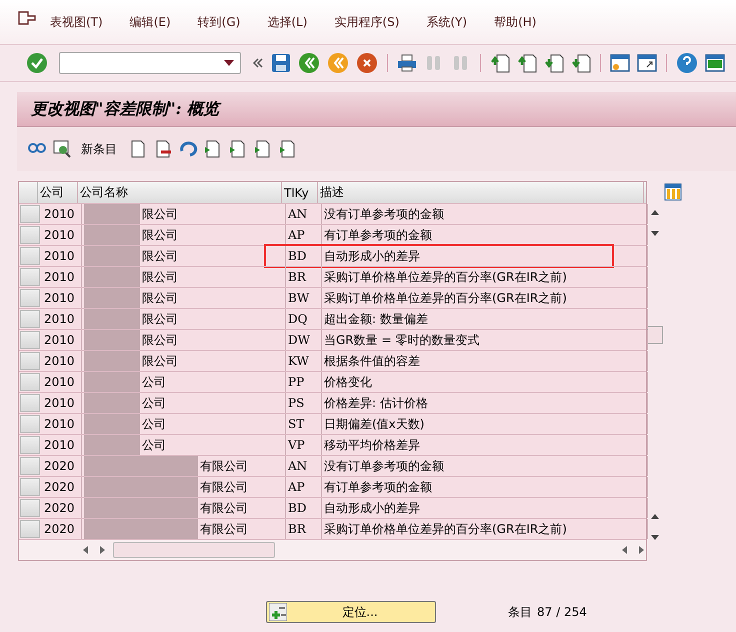  Describe the element at coordinates (485, 361) in the screenshot. I see `table-cell: 根据条件值的容差` at that location.